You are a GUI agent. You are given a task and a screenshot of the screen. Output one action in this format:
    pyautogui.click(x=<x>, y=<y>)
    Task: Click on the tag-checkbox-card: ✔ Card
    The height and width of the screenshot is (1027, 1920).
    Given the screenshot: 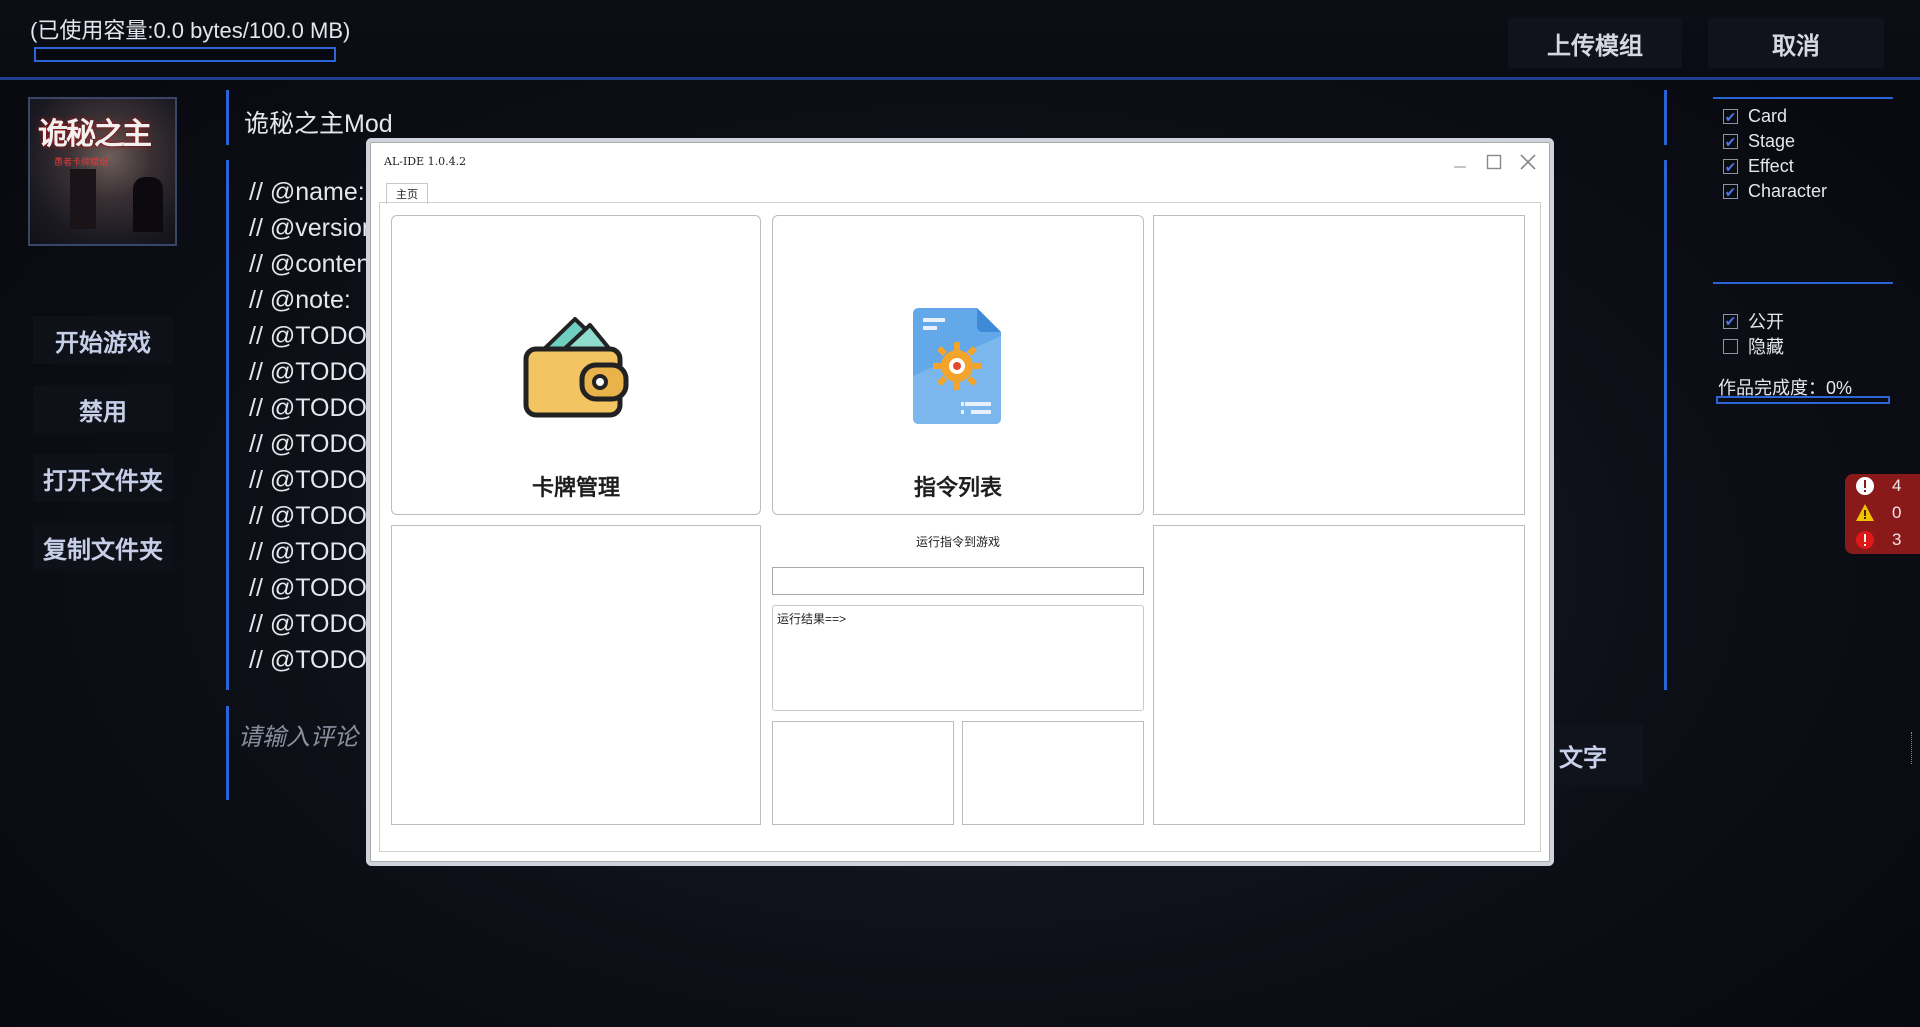 What is the action you would take?
    pyautogui.click(x=1755, y=116)
    